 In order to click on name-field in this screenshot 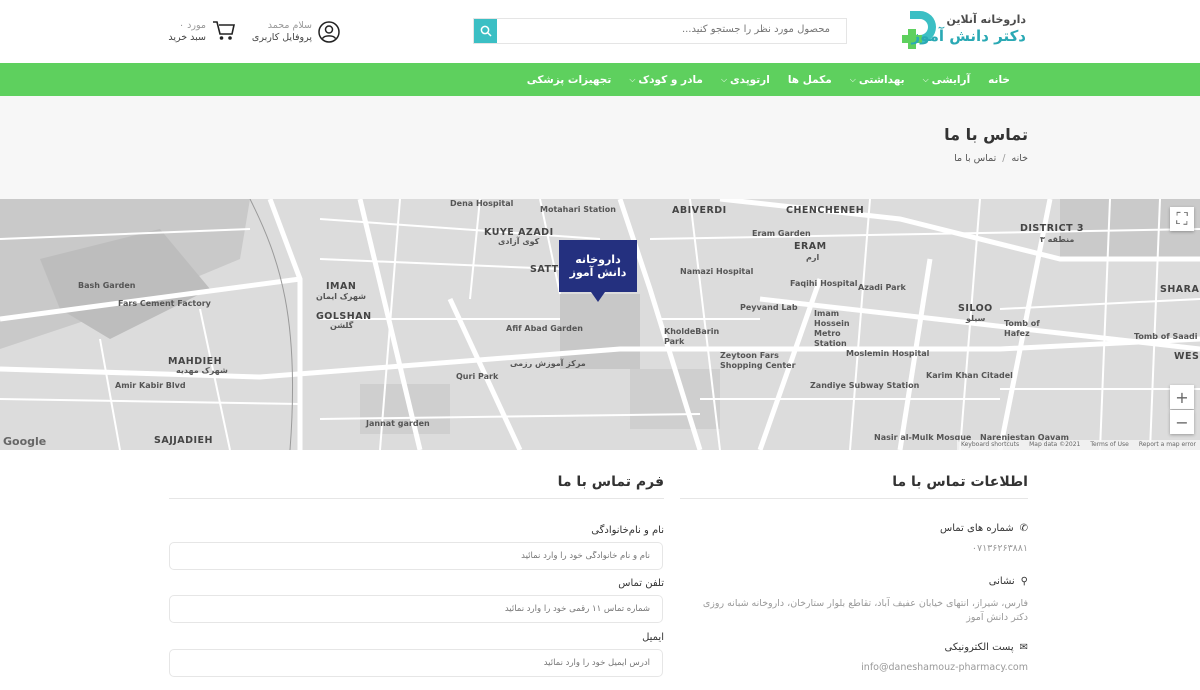, I will do `click(416, 556)`.